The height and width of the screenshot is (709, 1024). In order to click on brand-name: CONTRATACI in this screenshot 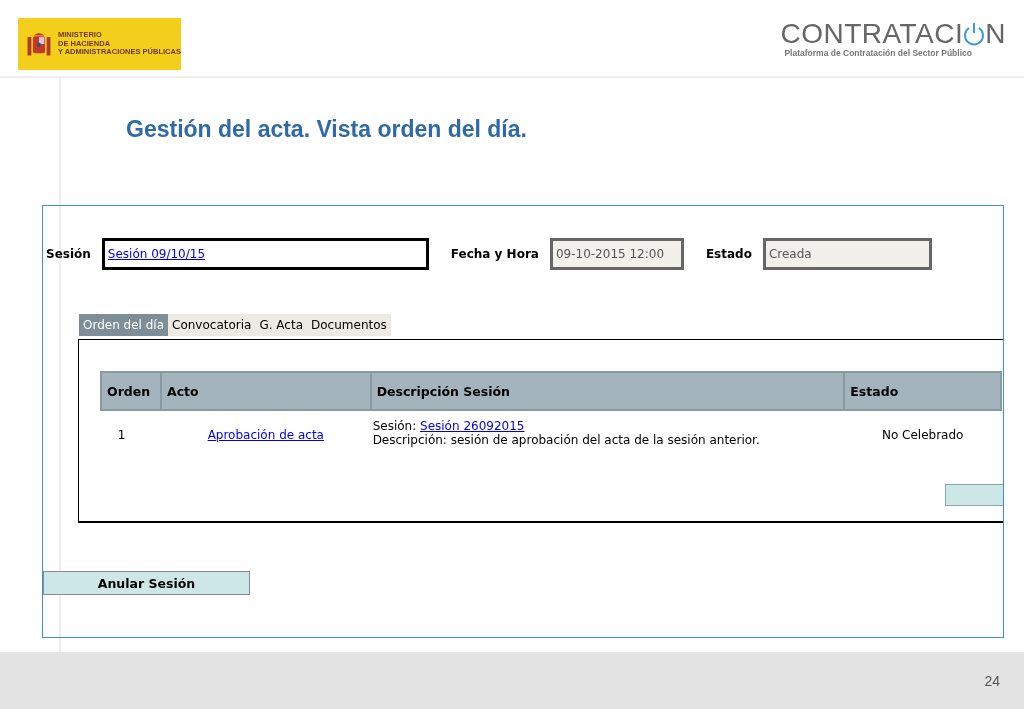, I will do `click(872, 34)`.